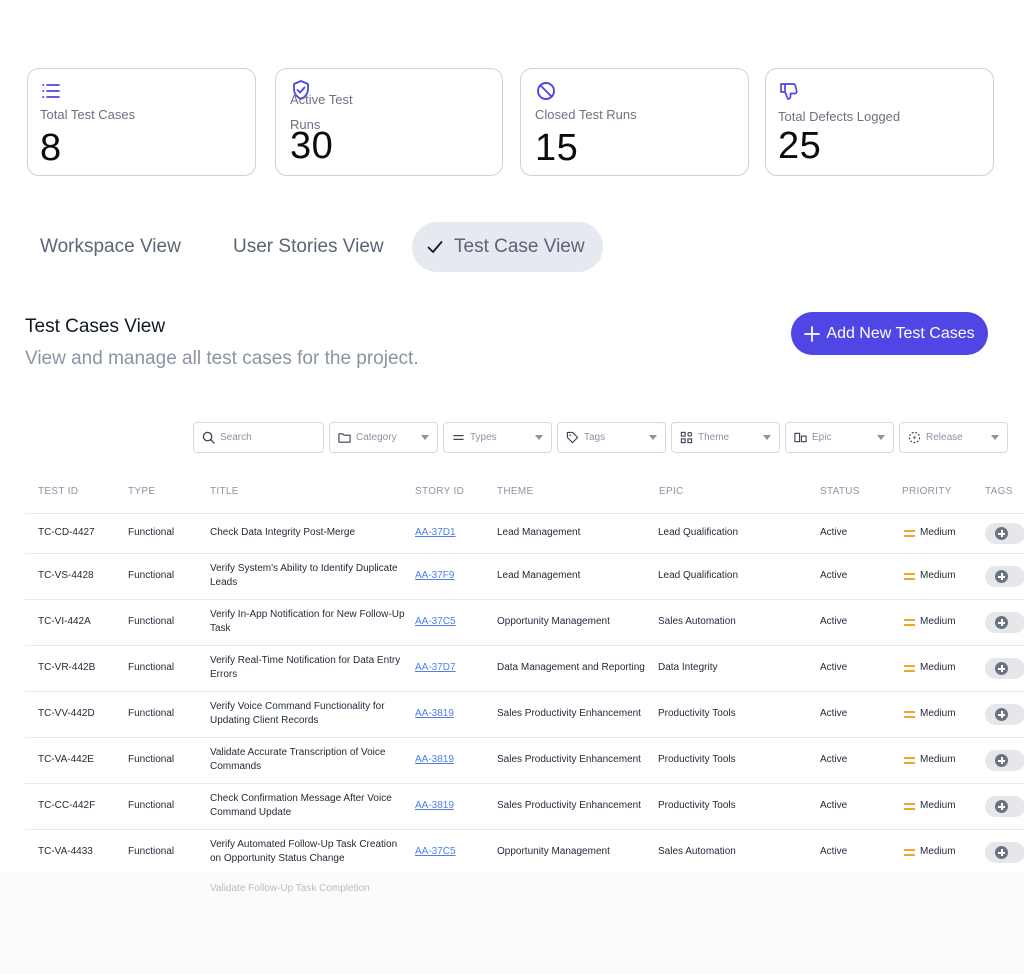 Image resolution: width=1024 pixels, height=974 pixels. Describe the element at coordinates (497, 437) in the screenshot. I see `types-dropdown: Types` at that location.